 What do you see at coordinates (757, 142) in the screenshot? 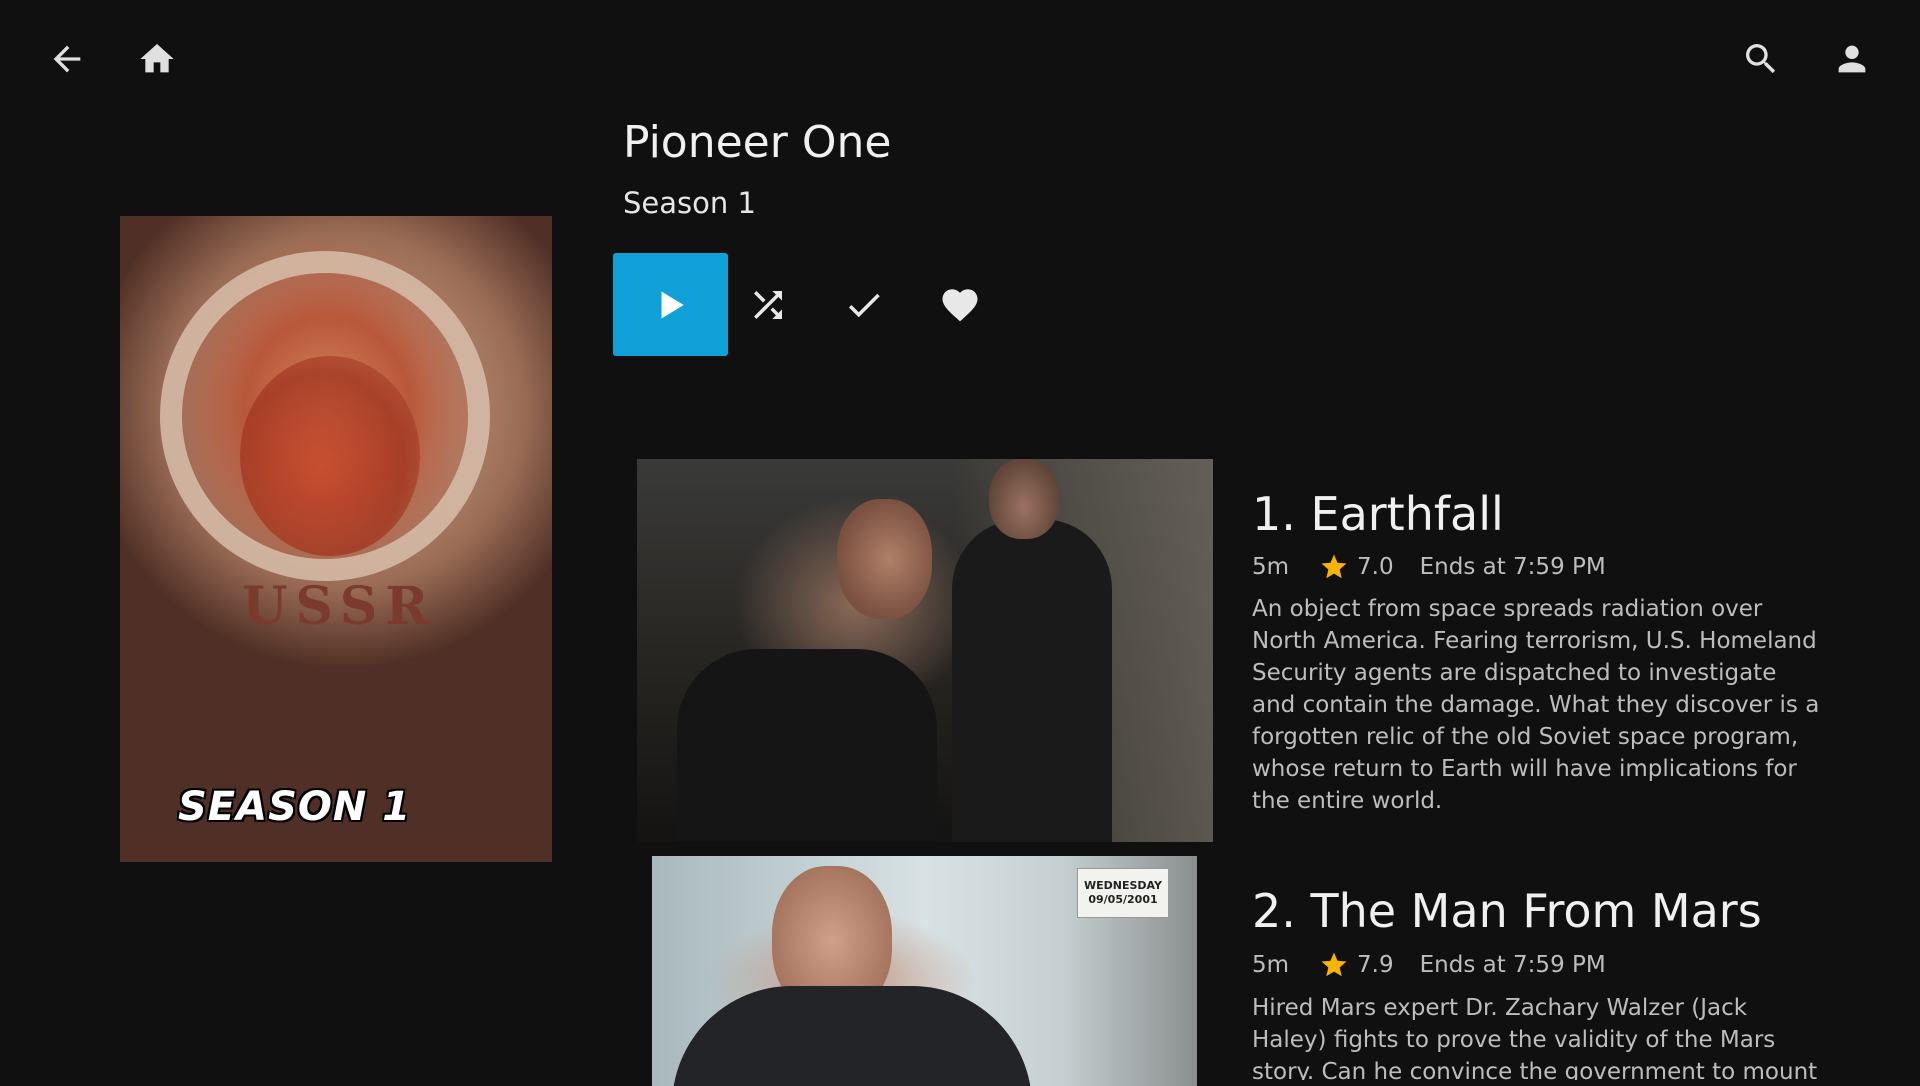
I see `series-title: Pioneer One` at bounding box center [757, 142].